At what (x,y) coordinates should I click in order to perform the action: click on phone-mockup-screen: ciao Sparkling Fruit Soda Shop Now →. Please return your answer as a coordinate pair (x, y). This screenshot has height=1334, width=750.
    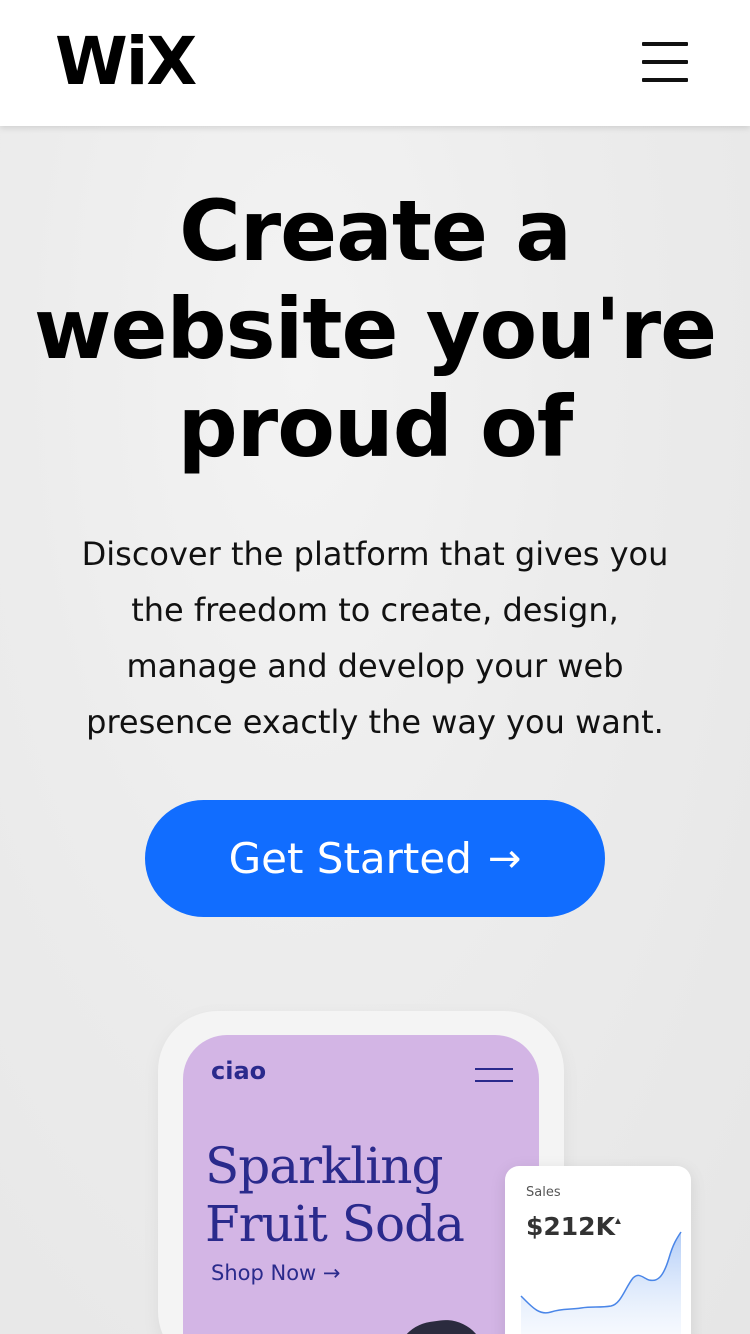
    Looking at the image, I should click on (361, 1184).